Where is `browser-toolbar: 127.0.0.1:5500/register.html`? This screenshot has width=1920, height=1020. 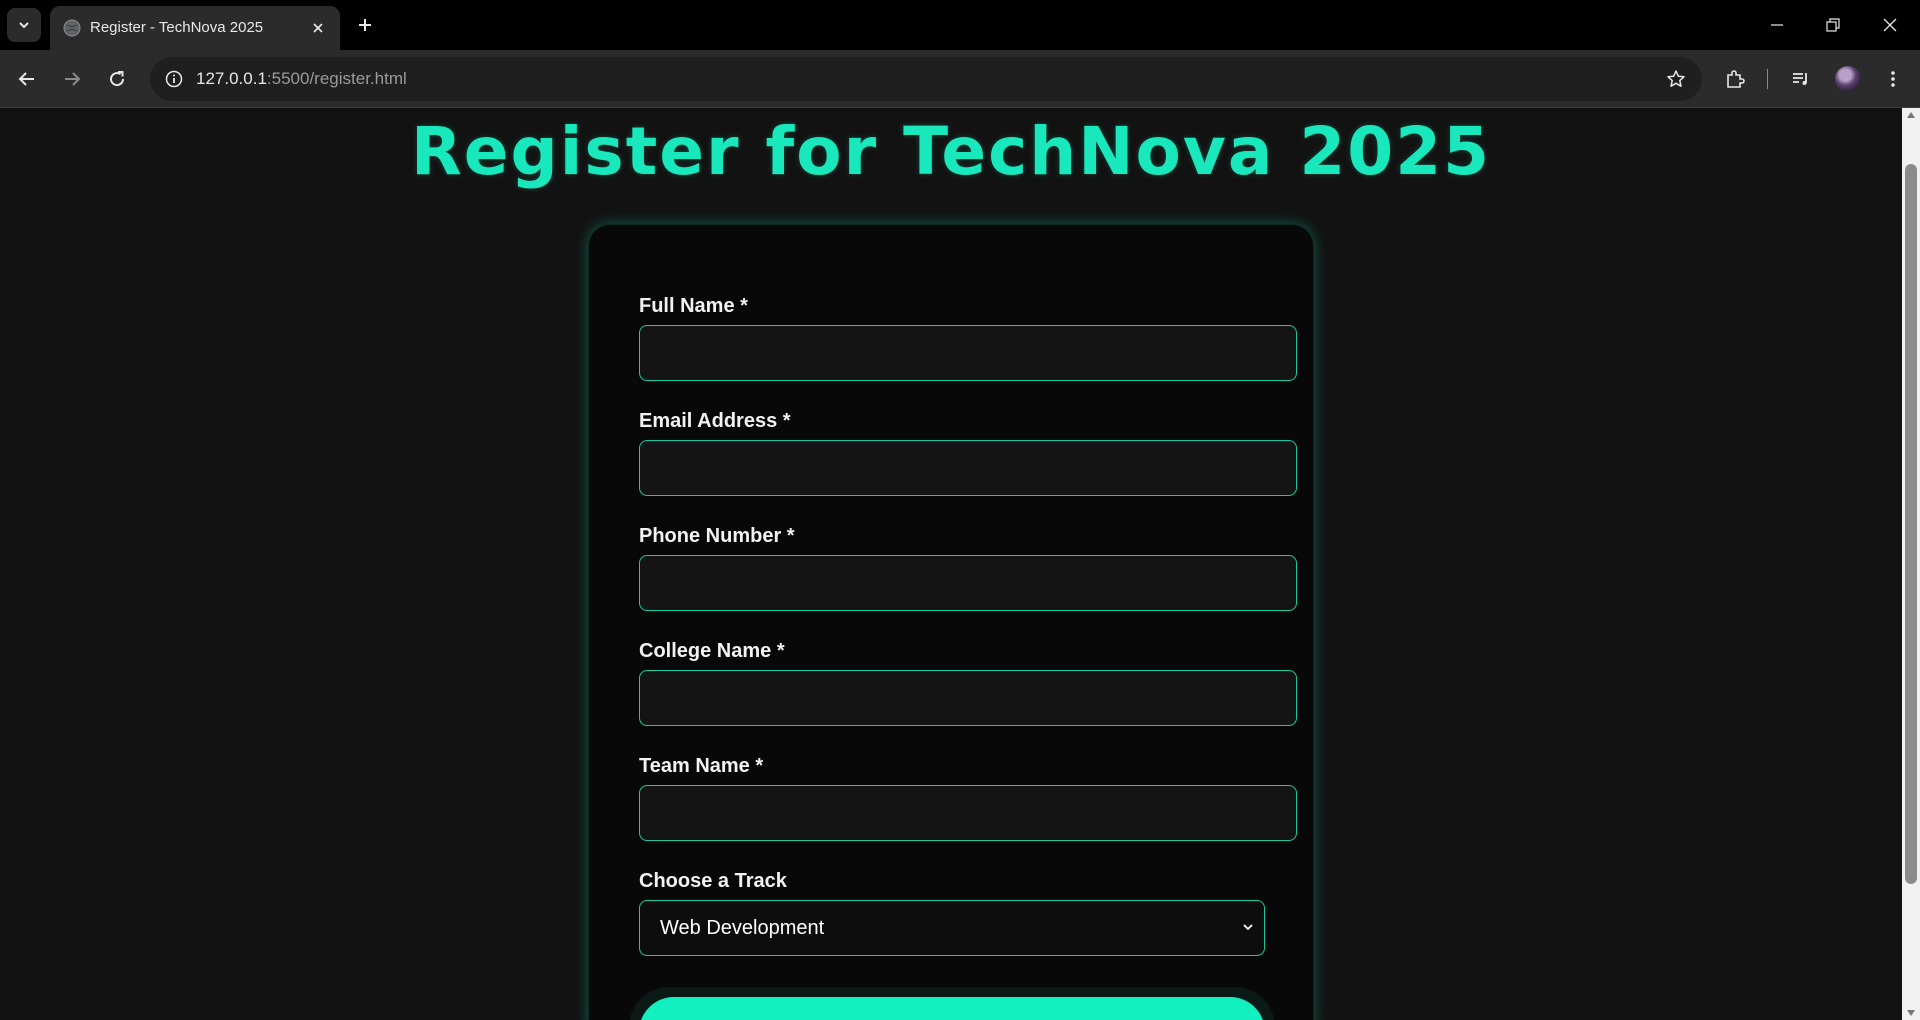 browser-toolbar: 127.0.0.1:5500/register.html is located at coordinates (960, 79).